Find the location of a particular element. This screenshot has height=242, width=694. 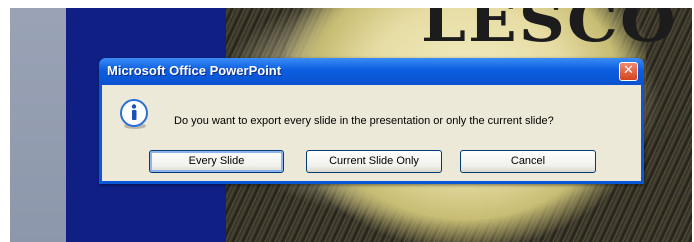

dialog-titlebar: Microsoft Office PowerPoint ✕ is located at coordinates (371, 71).